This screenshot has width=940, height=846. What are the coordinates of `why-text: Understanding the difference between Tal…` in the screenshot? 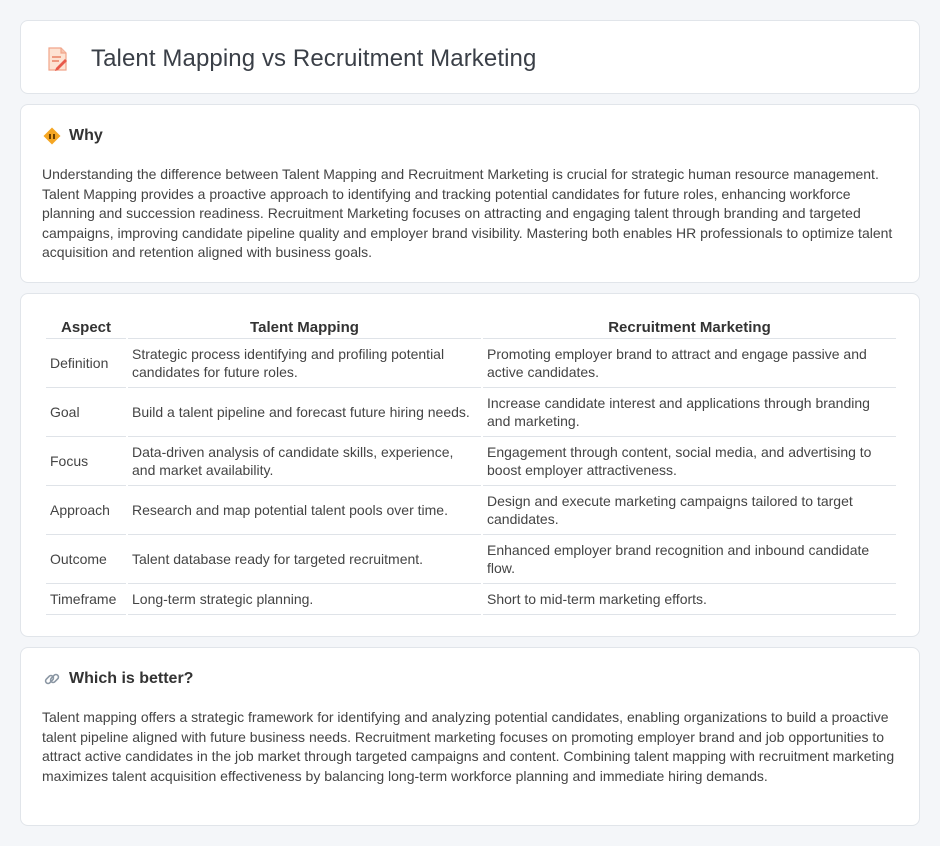 It's located at (467, 213).